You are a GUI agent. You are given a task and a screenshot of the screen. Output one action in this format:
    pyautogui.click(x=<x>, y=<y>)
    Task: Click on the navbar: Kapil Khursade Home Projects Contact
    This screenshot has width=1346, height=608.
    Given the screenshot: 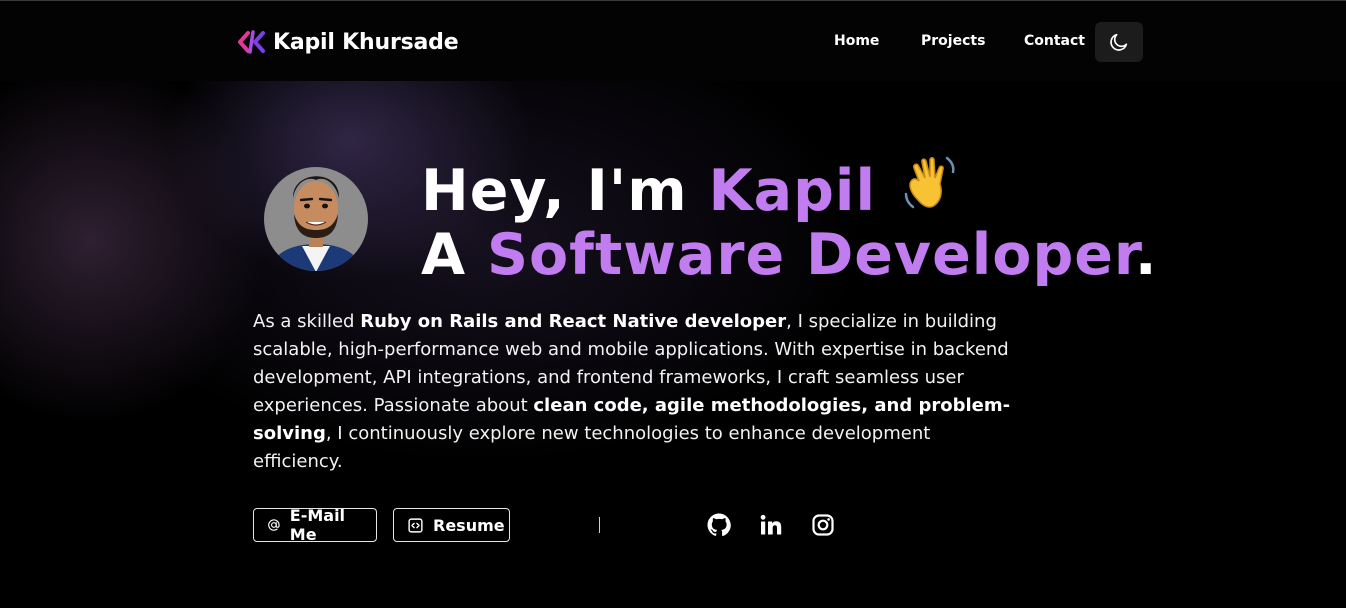 What is the action you would take?
    pyautogui.click(x=673, y=41)
    